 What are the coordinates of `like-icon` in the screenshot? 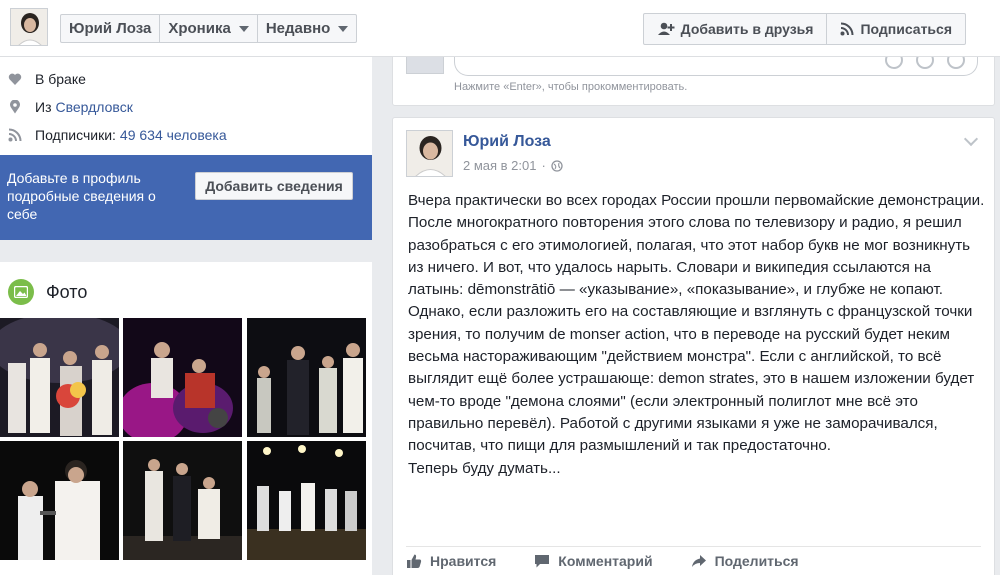 It's located at (414, 561).